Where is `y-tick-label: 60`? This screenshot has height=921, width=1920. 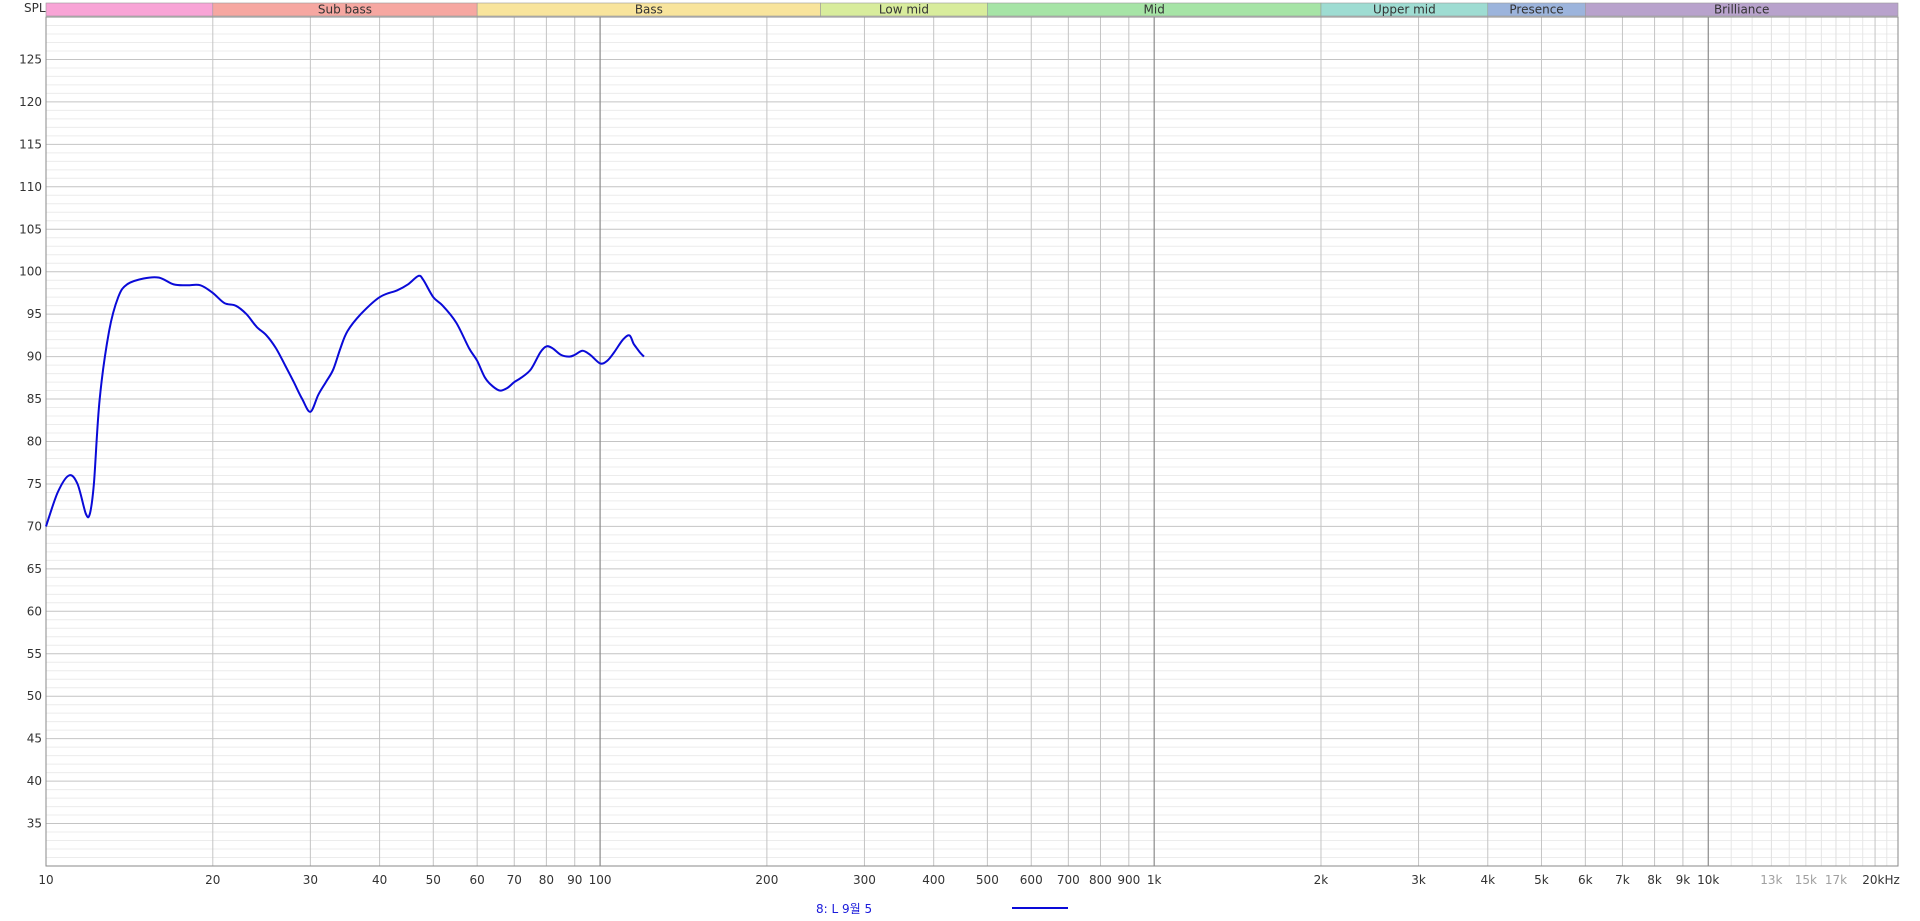 y-tick-label: 60 is located at coordinates (34, 611).